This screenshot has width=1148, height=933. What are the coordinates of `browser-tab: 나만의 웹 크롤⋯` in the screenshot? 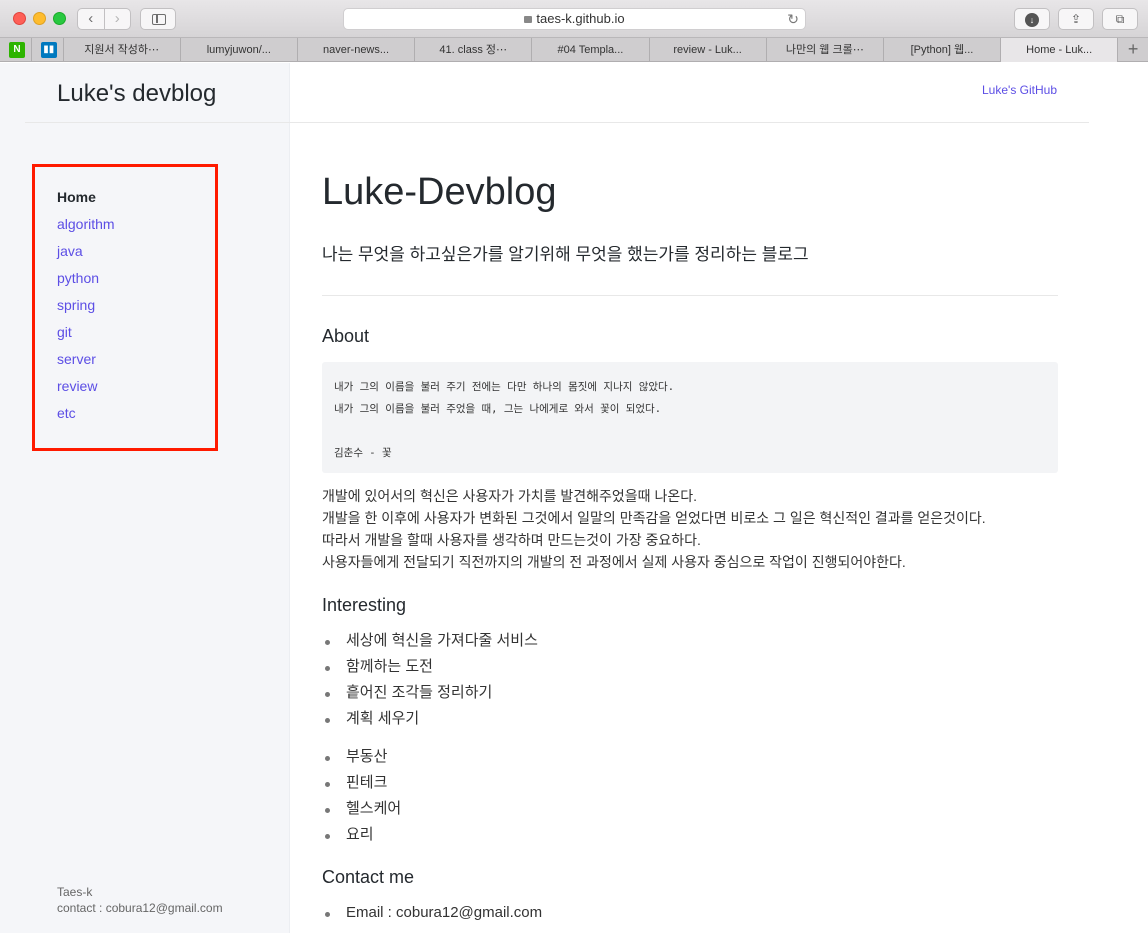 It's located at (825, 50).